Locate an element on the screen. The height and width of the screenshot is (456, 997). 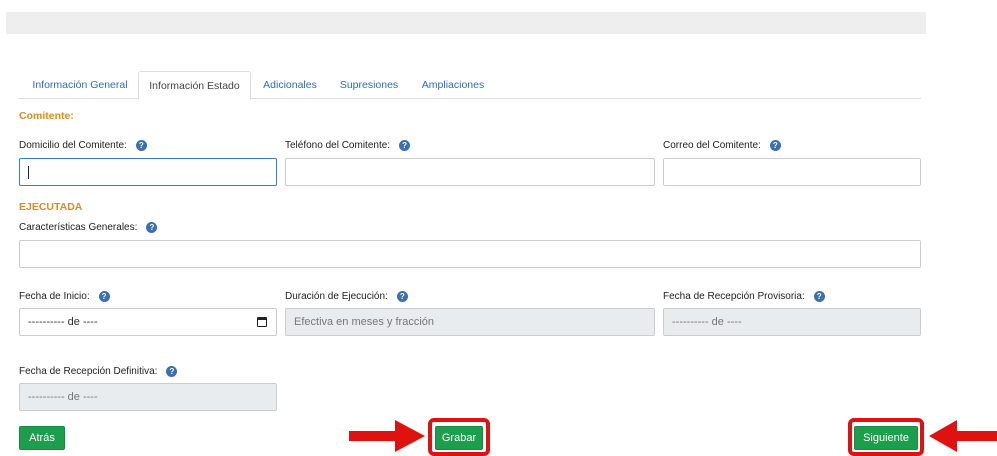
tab-adicionales: Adicionales is located at coordinates (290, 85).